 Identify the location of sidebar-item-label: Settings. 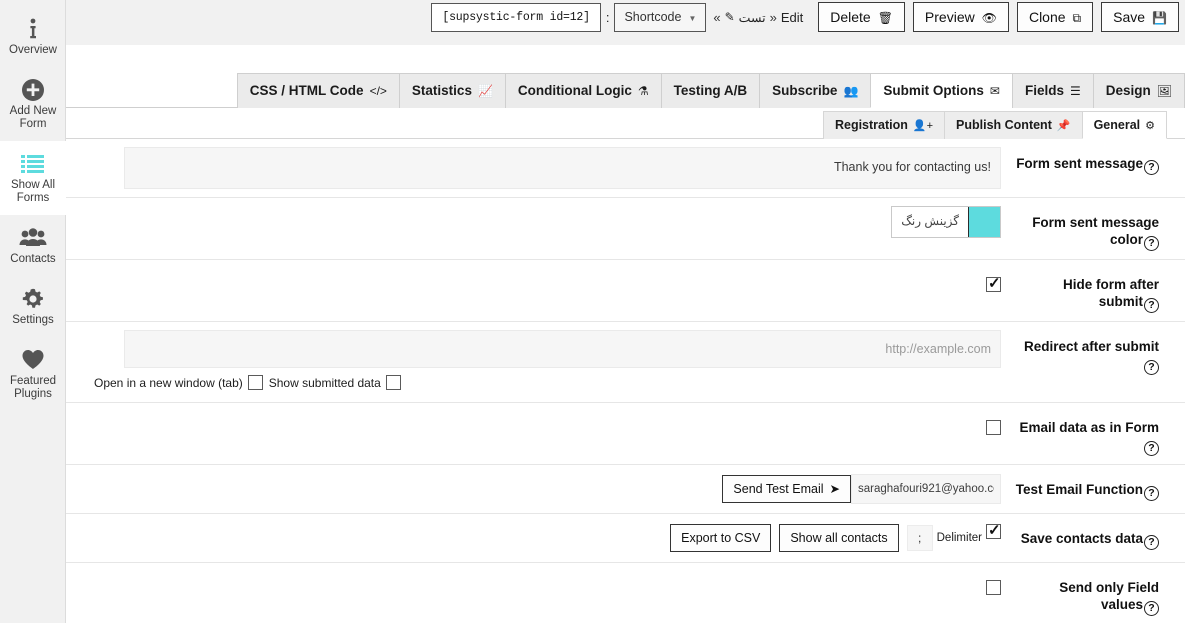
(33, 320).